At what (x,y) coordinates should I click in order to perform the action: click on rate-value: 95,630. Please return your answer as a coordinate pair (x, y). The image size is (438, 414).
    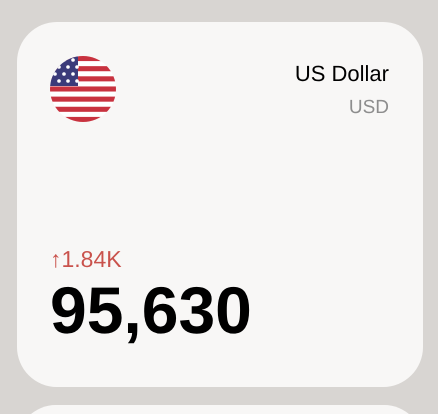
    Looking at the image, I should click on (151, 310).